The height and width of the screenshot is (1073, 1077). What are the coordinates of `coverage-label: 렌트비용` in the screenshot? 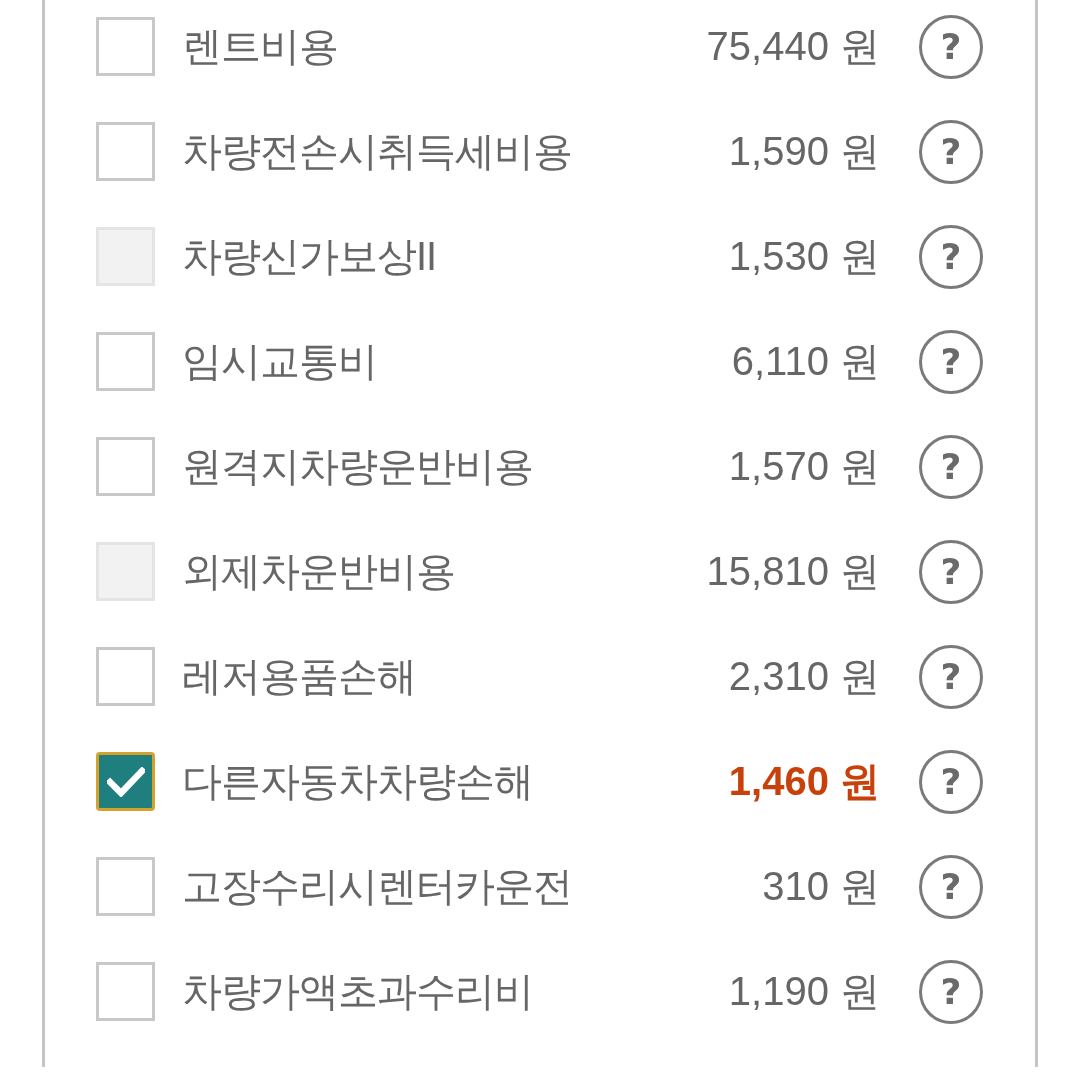 It's located at (260, 46).